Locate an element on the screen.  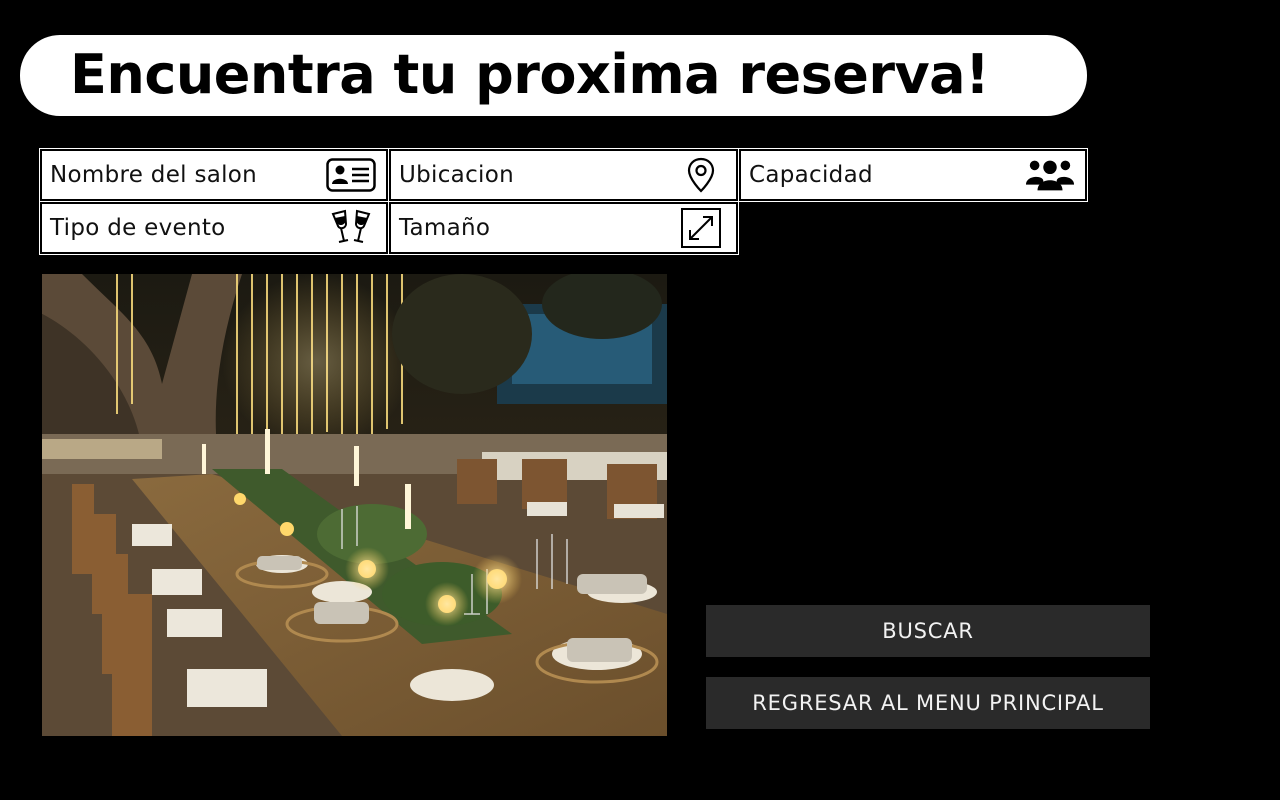
search-button: BUSCAR is located at coordinates (928, 631).